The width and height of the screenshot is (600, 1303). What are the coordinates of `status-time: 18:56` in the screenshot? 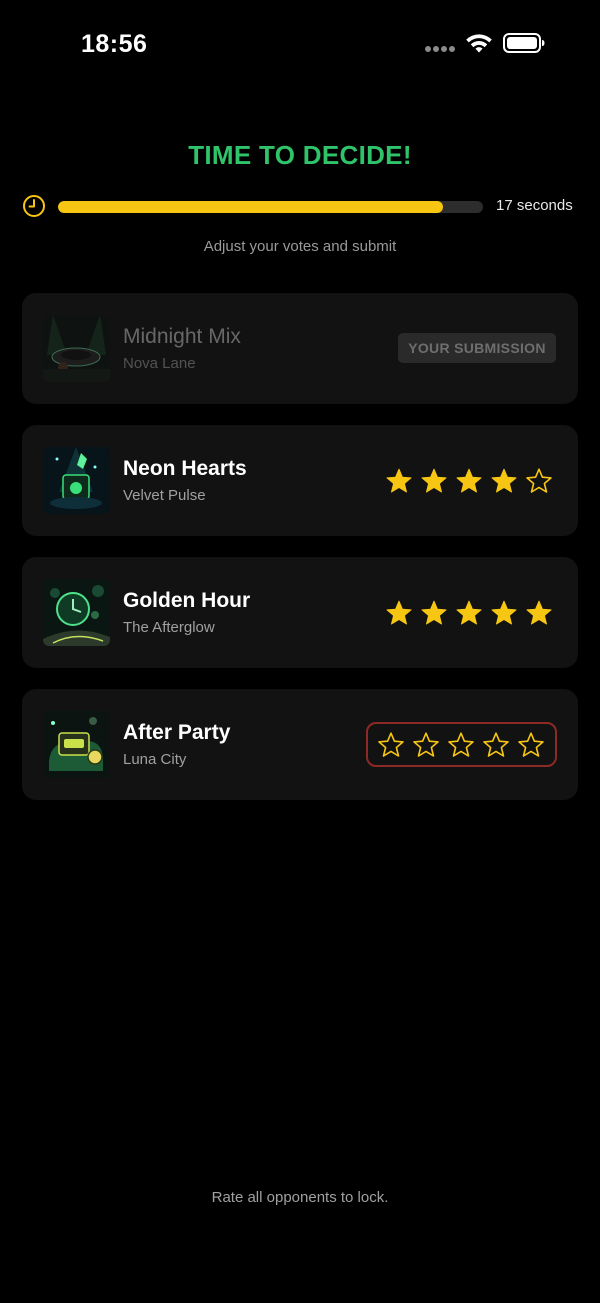 It's located at (114, 44).